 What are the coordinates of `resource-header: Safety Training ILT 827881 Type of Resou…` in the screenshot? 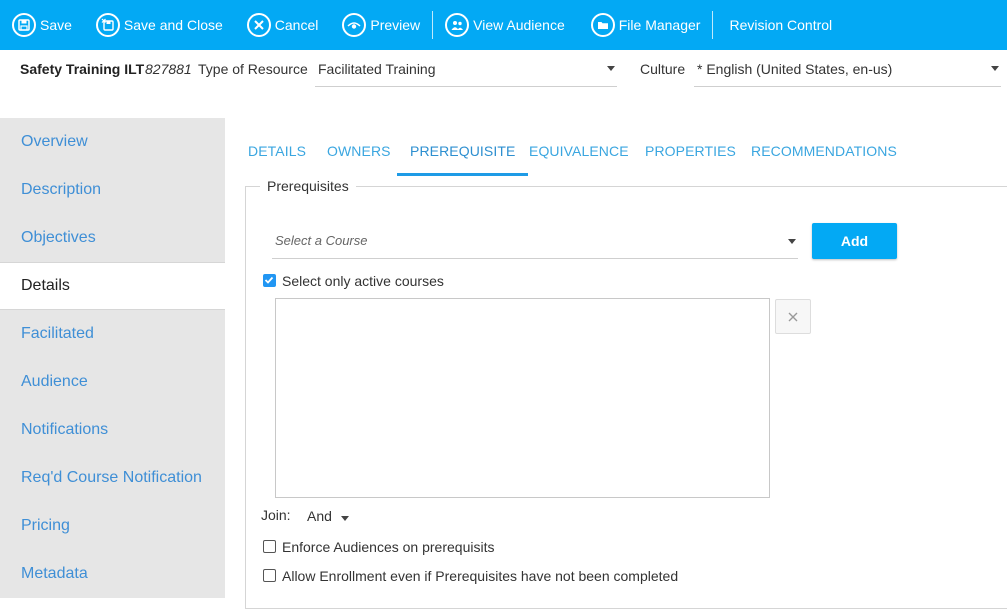 It's located at (503, 84).